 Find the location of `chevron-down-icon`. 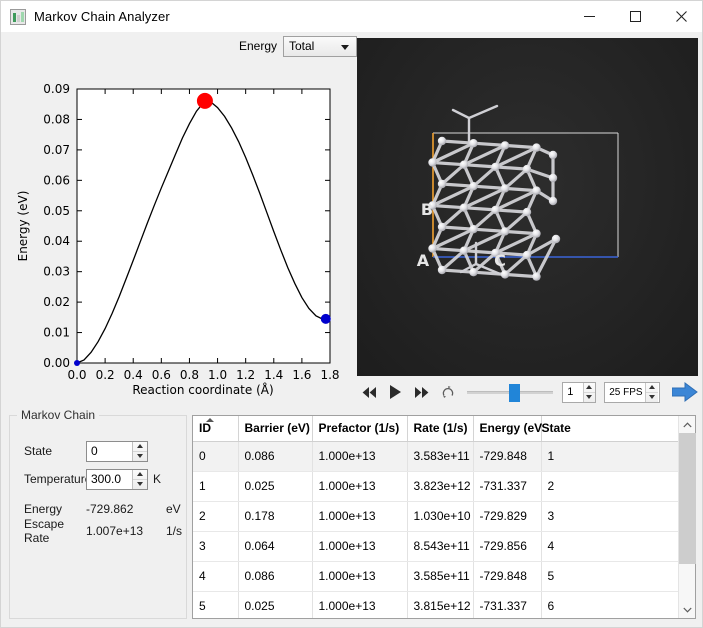

chevron-down-icon is located at coordinates (345, 47).